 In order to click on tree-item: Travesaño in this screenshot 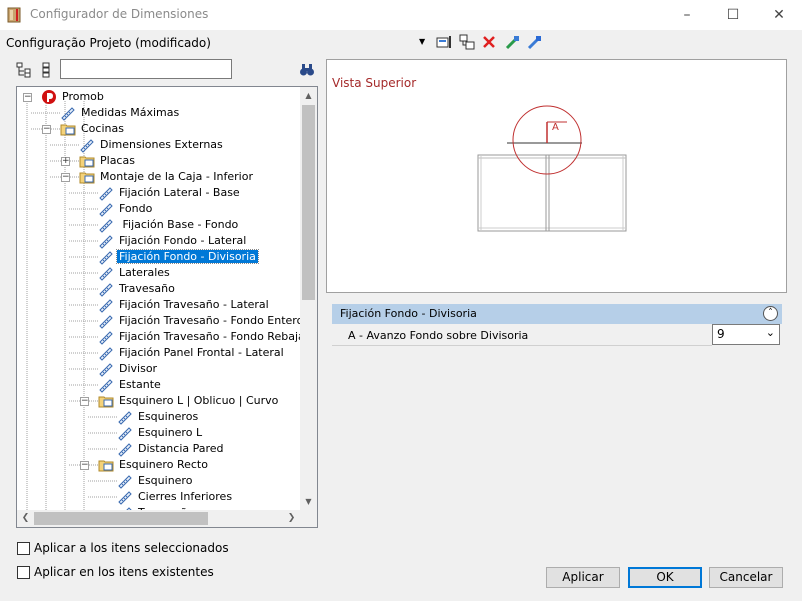, I will do `click(137, 289)`.